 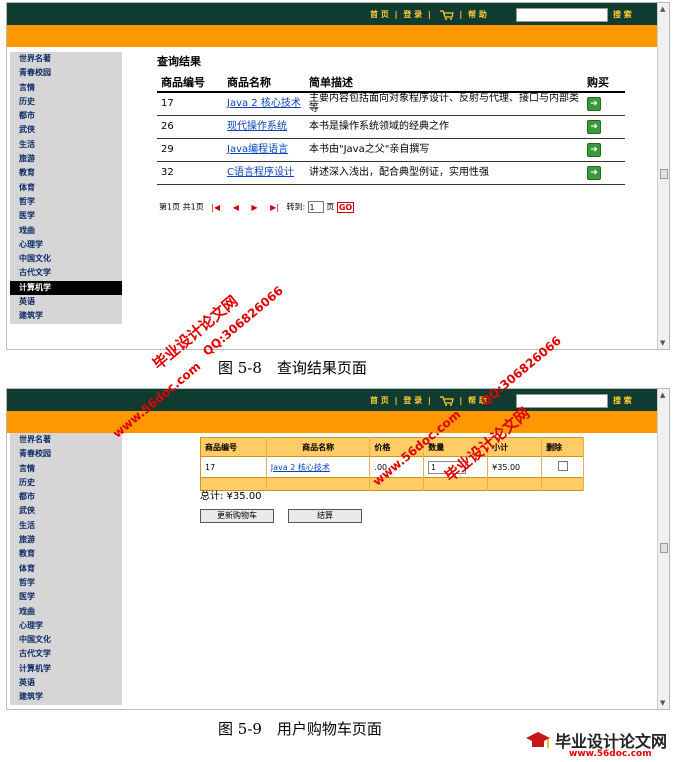 I want to click on nav-help: 帮 助, so click(x=477, y=14).